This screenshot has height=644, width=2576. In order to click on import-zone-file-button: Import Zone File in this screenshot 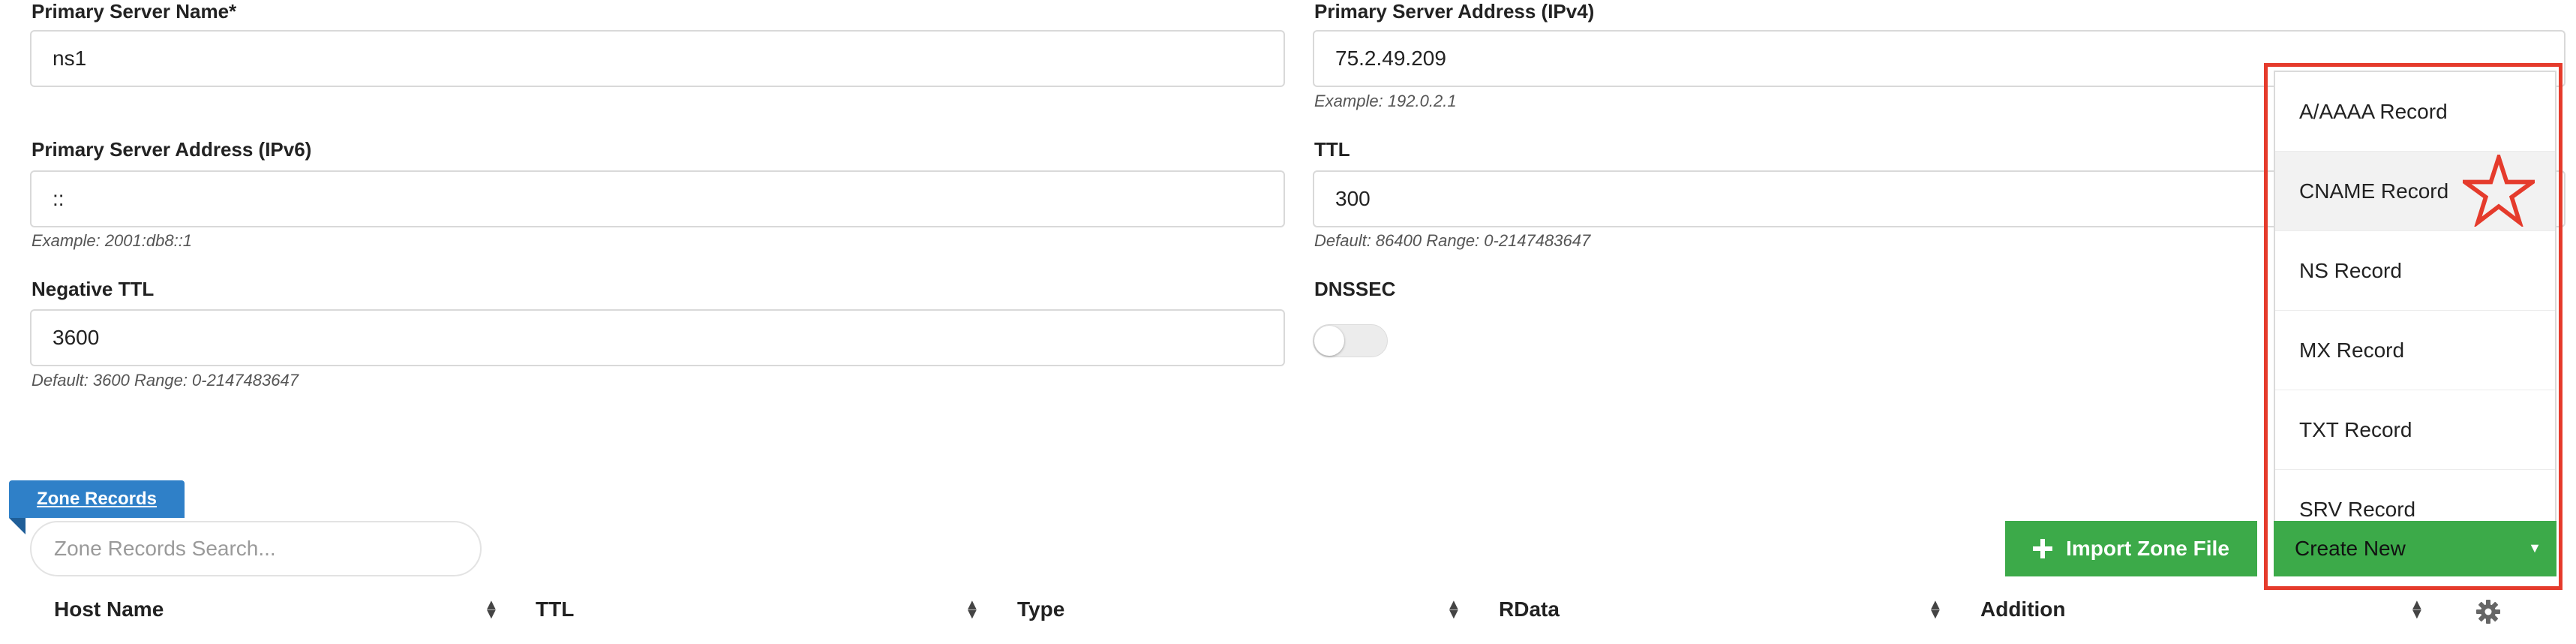, I will do `click(2131, 548)`.